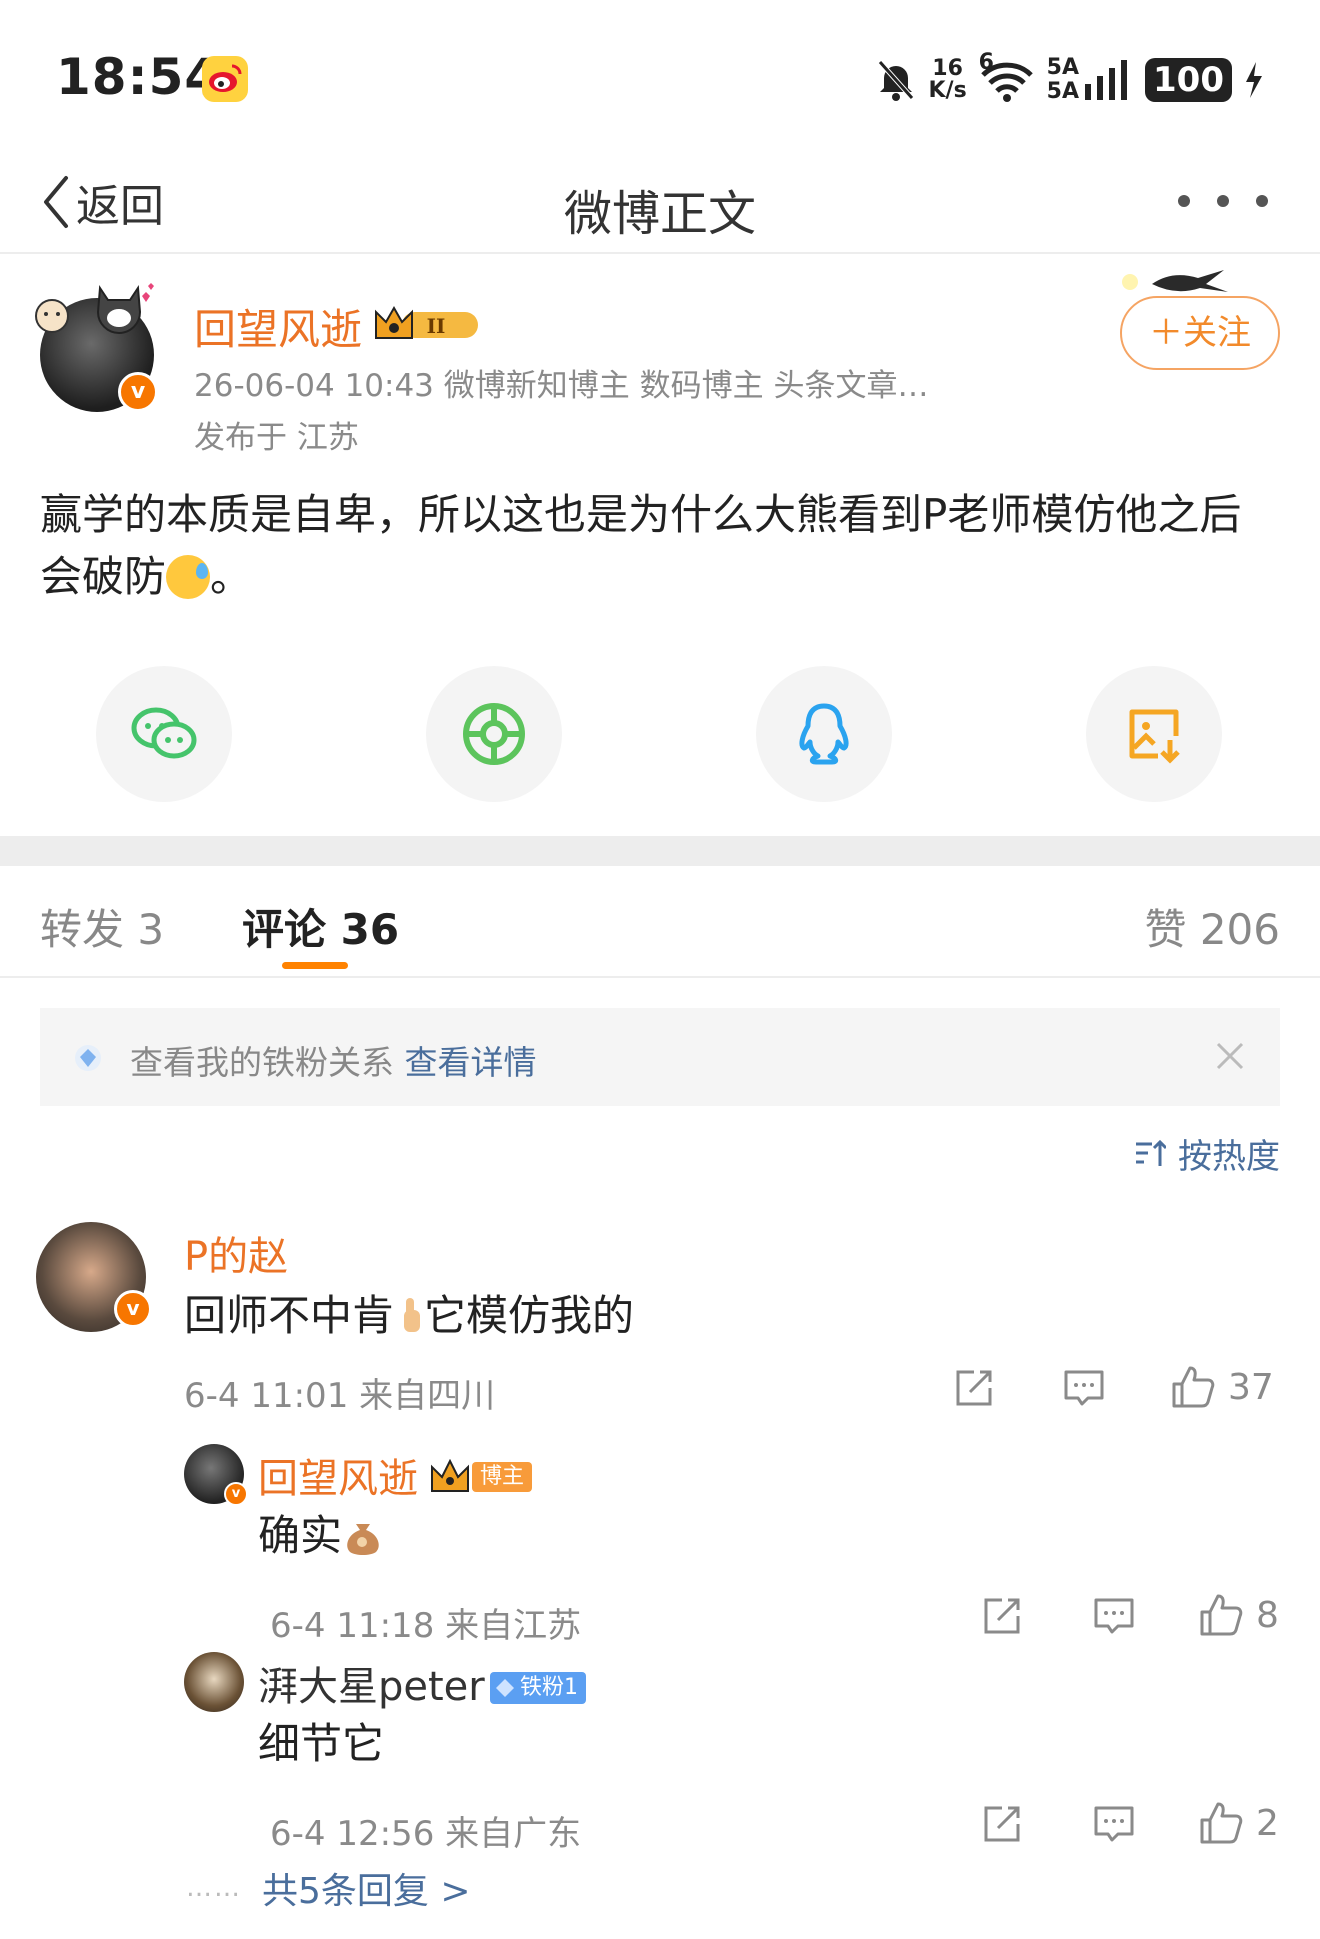 The image size is (1320, 1939). I want to click on fan-banner-label: 查看我的铁粉关系, so click(267, 1062).